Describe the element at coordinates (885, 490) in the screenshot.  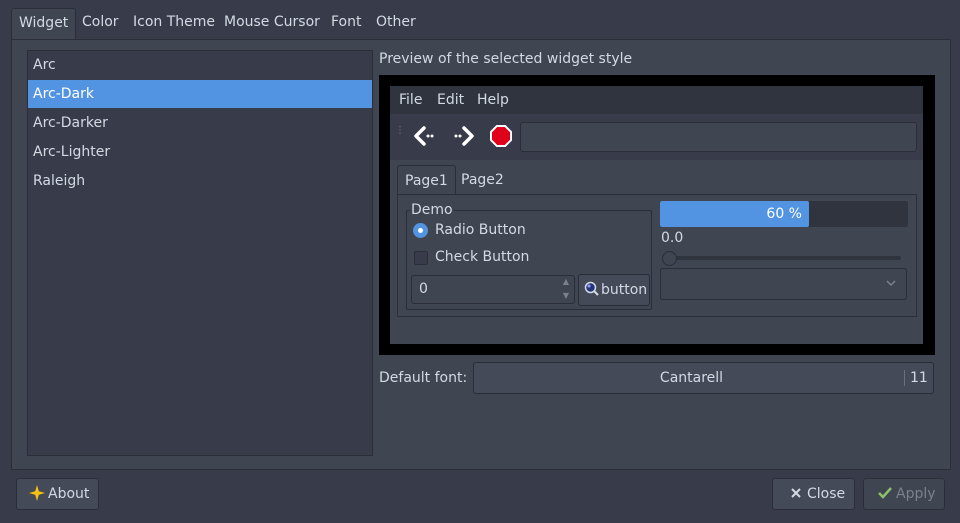
I see `checkmark-icon` at that location.